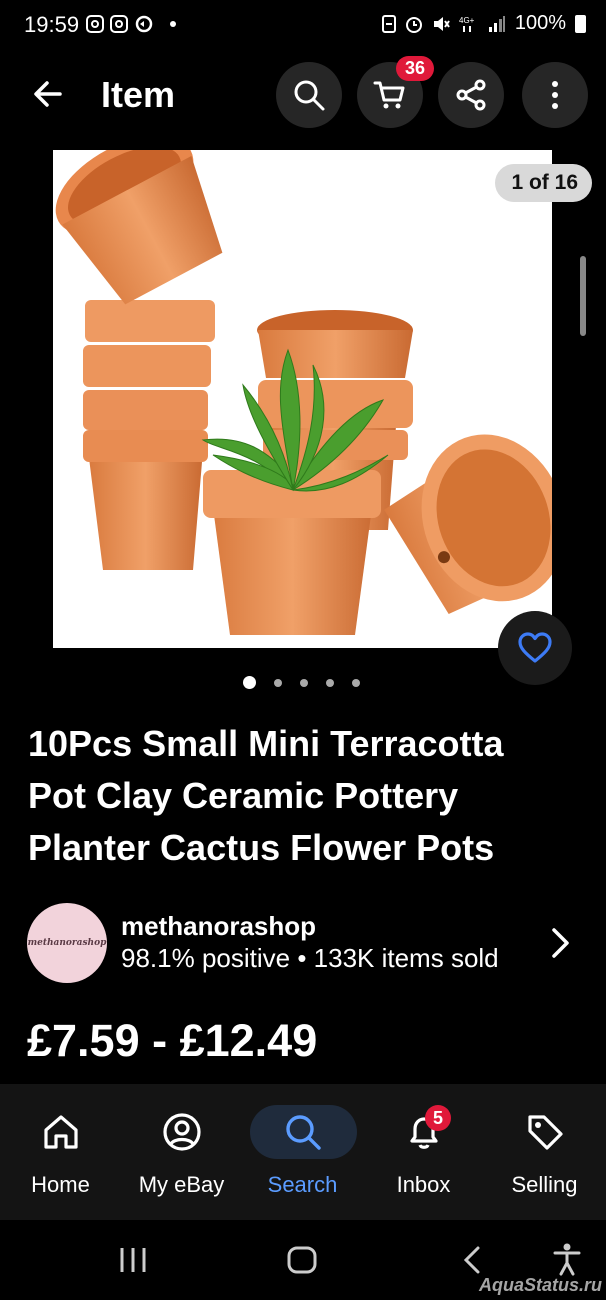 Image resolution: width=606 pixels, height=1300 pixels. Describe the element at coordinates (540, 23) in the screenshot. I see `battery-percent: 100%` at that location.